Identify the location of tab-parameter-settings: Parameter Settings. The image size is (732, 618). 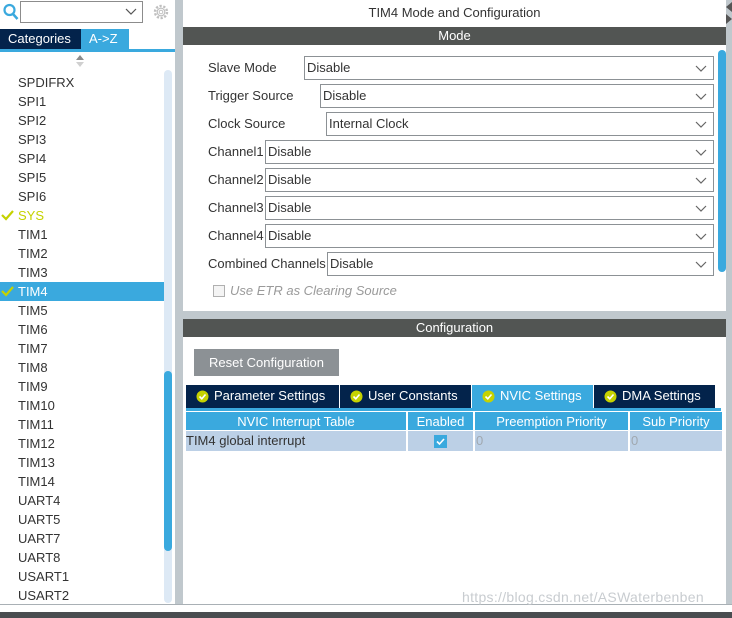
(263, 396).